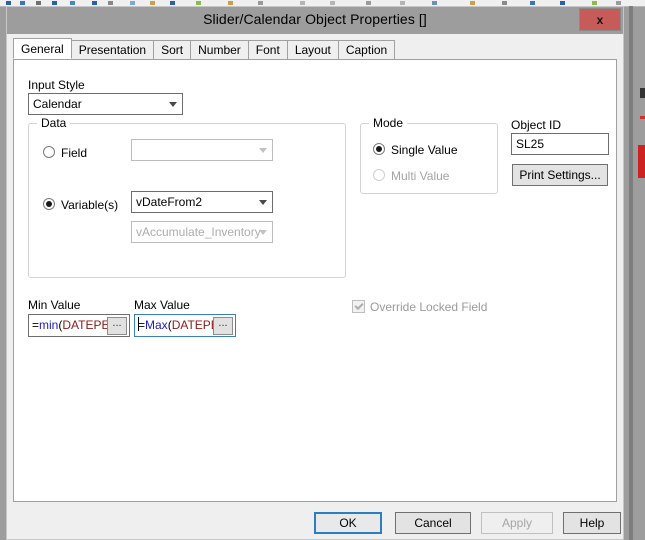  What do you see at coordinates (642, 117) in the screenshot?
I see `background-marker-secondary` at bounding box center [642, 117].